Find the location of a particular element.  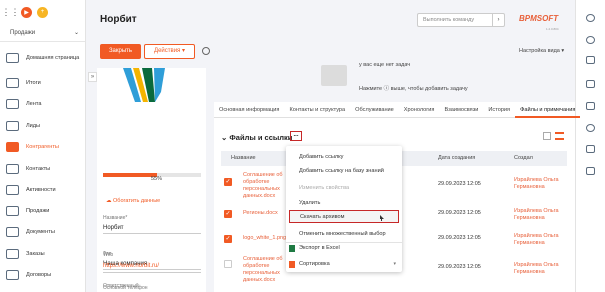

sidebar-item-documents: Документы is located at coordinates (43, 232).